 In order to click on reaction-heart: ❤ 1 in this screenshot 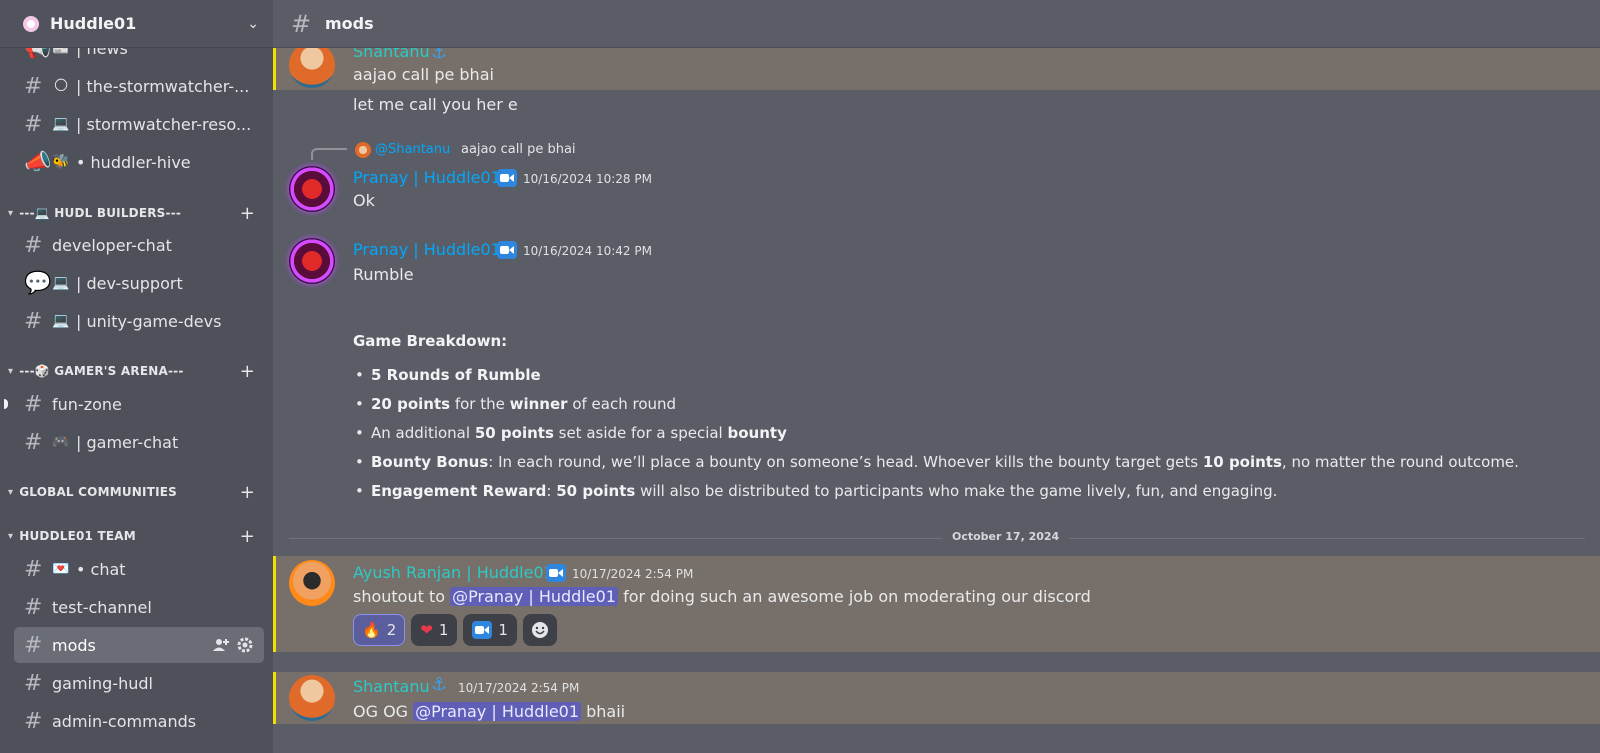, I will do `click(434, 630)`.